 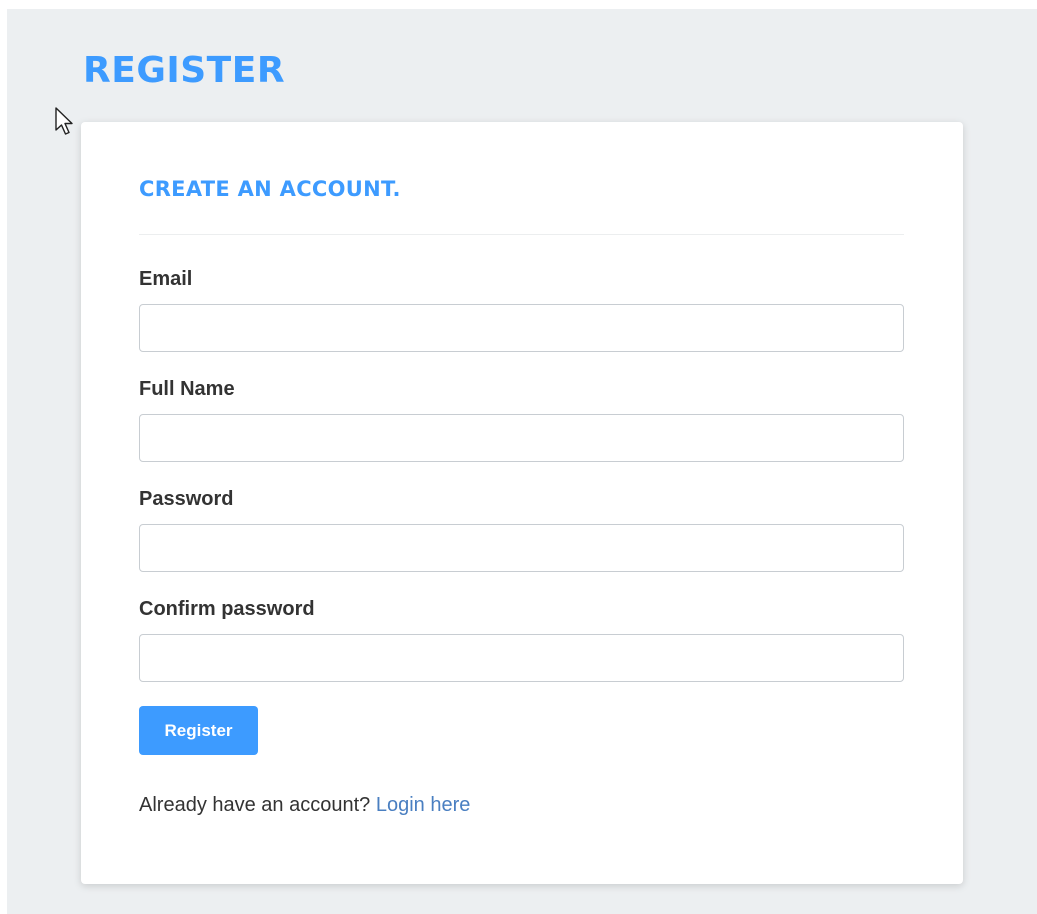 What do you see at coordinates (270, 189) in the screenshot?
I see `card-heading: CREATE AN ACCOUNT.` at bounding box center [270, 189].